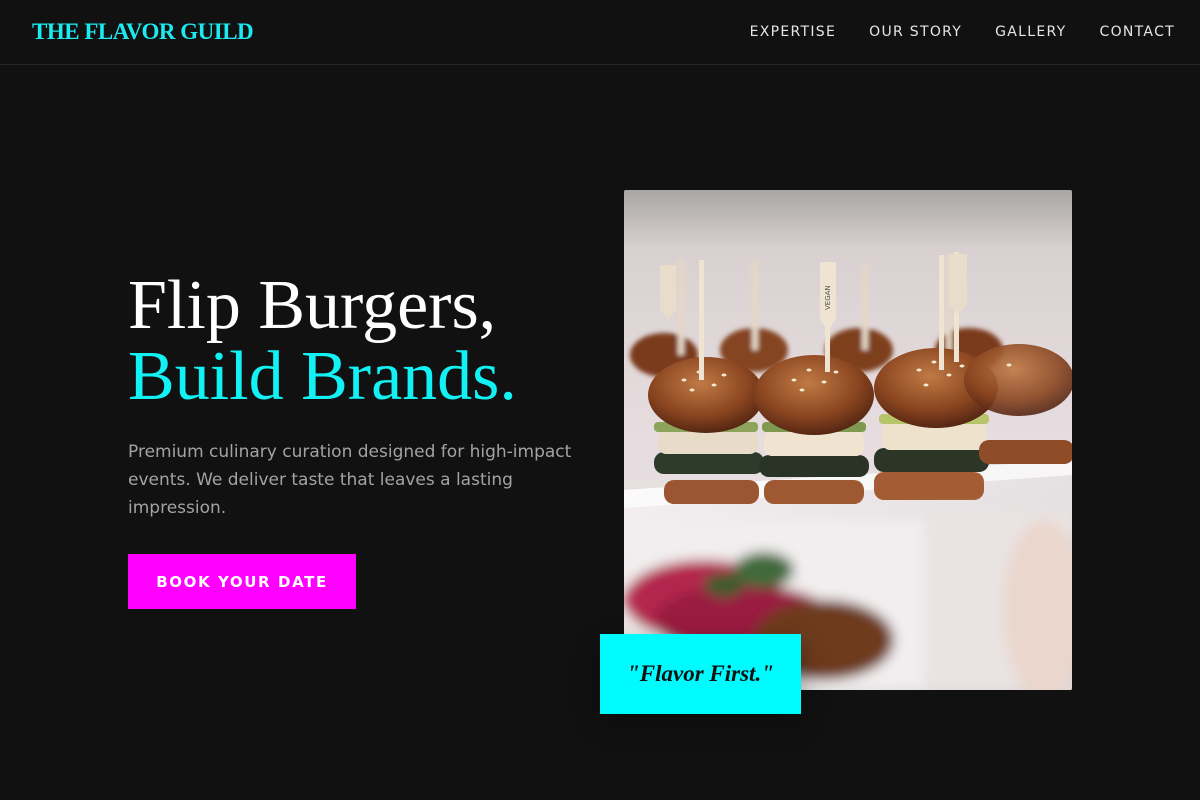 This screenshot has height=800, width=1200. Describe the element at coordinates (242, 581) in the screenshot. I see `book-your-date-button: BOOK YOUR DATE` at that location.